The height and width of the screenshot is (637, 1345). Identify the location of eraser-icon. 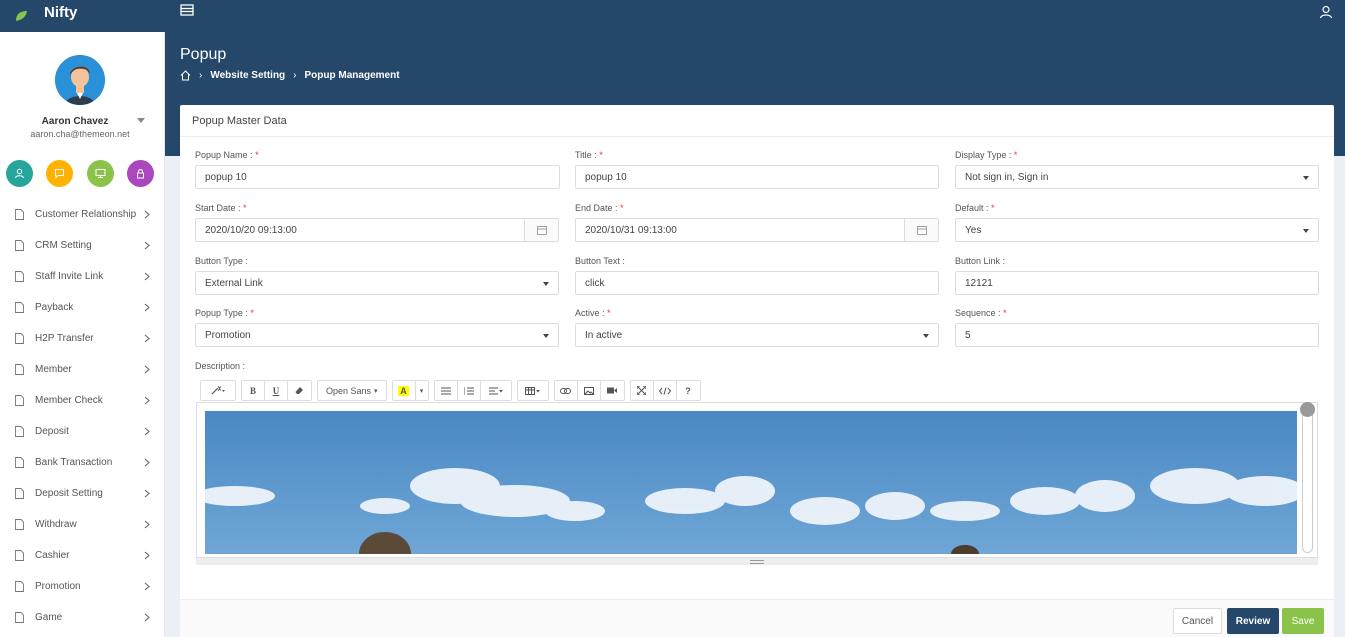
(299, 390).